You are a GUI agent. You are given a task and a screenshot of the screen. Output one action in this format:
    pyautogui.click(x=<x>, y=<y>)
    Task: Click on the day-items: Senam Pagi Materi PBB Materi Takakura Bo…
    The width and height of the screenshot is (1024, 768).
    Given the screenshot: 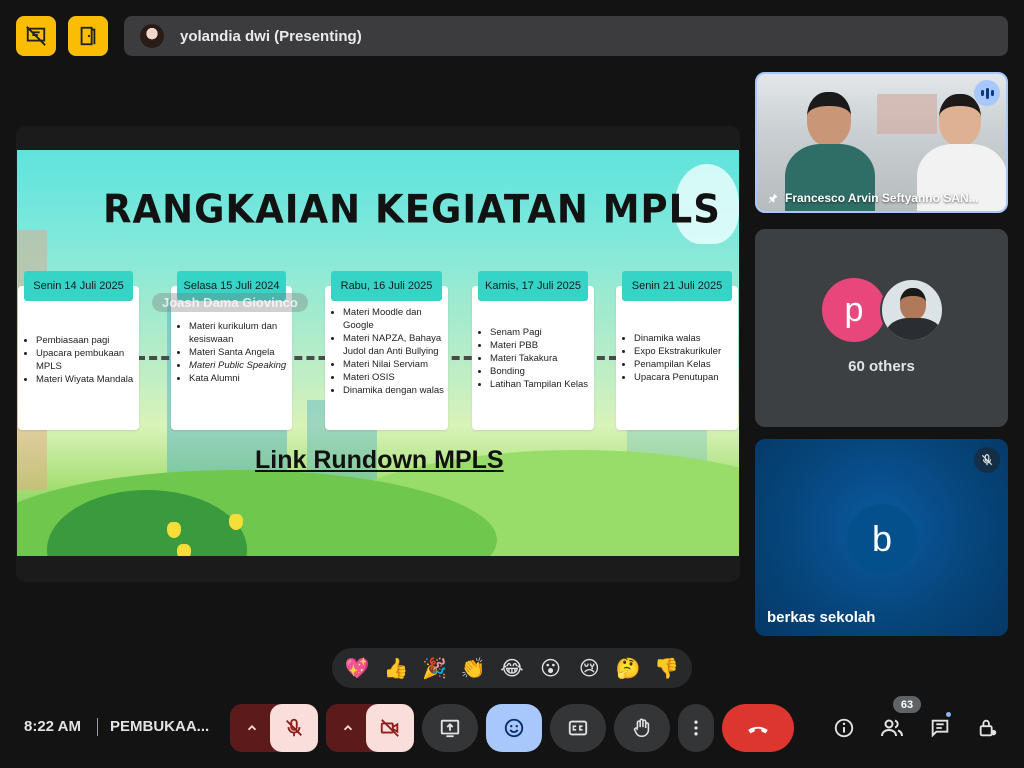 What is the action you would take?
    pyautogui.click(x=539, y=358)
    